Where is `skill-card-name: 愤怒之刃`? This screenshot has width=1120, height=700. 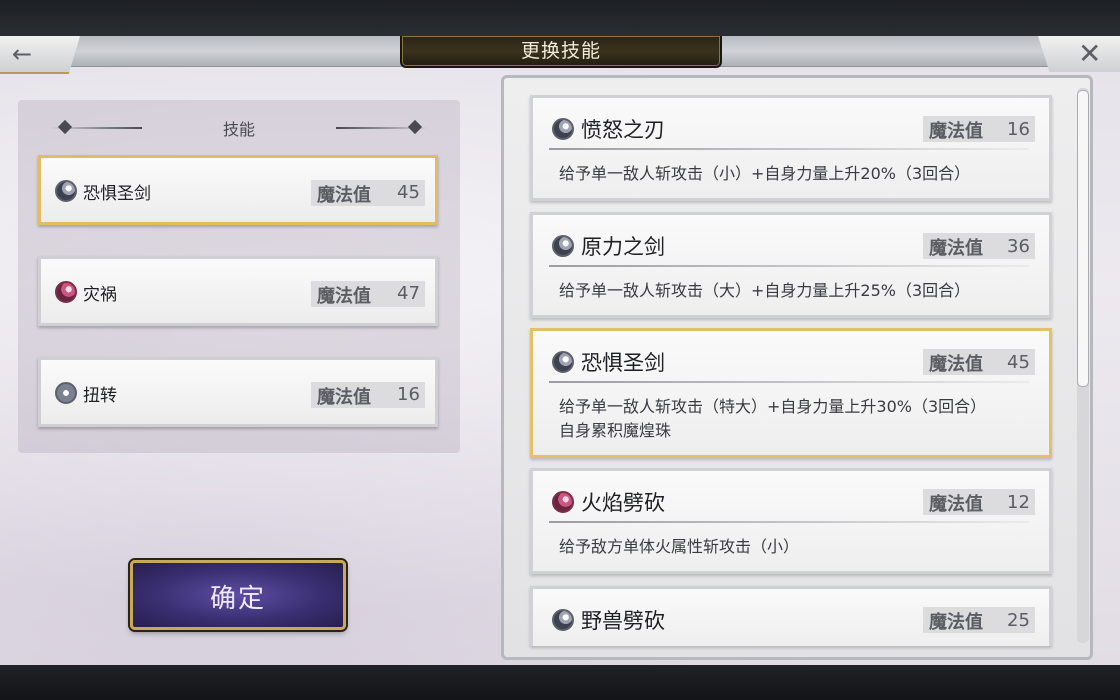
skill-card-name: 愤怒之刃 is located at coordinates (623, 130).